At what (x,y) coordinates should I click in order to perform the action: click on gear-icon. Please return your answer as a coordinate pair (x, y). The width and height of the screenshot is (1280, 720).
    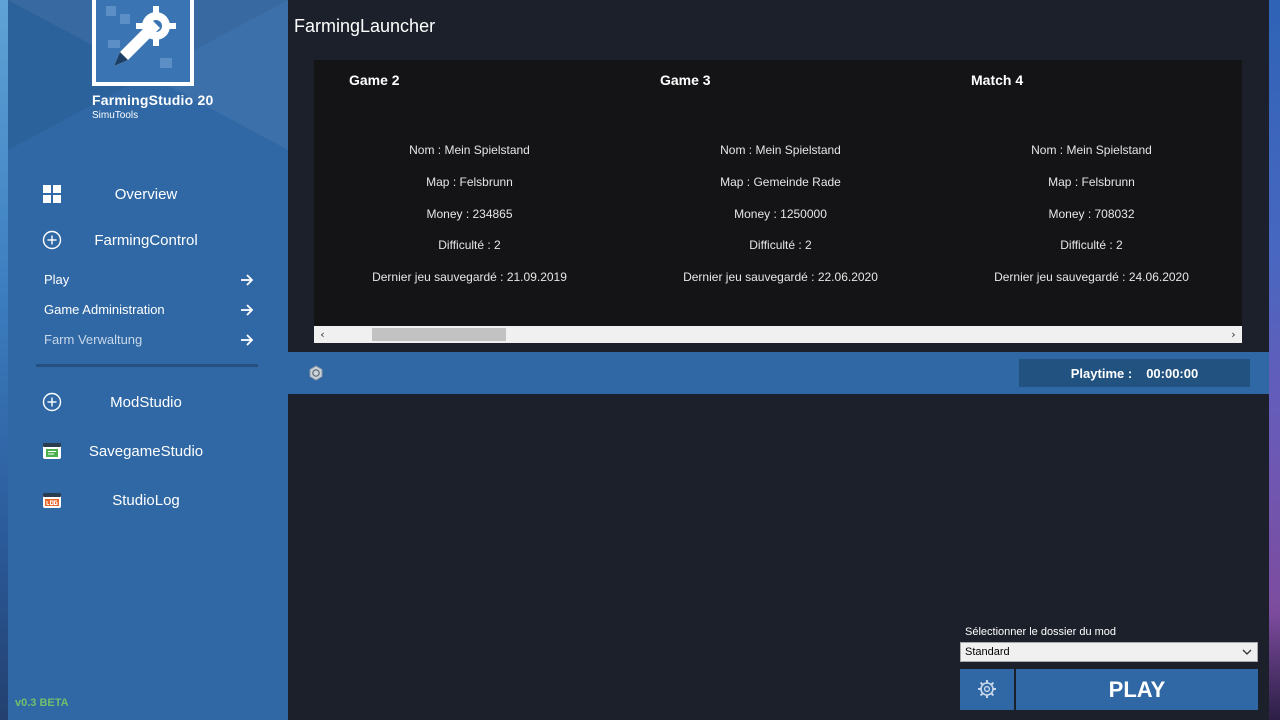
    Looking at the image, I should click on (987, 689).